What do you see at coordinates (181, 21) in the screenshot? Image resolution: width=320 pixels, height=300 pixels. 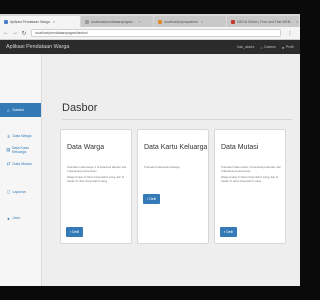 I see `tab-label: localhost/phpmyadmin` at bounding box center [181, 21].